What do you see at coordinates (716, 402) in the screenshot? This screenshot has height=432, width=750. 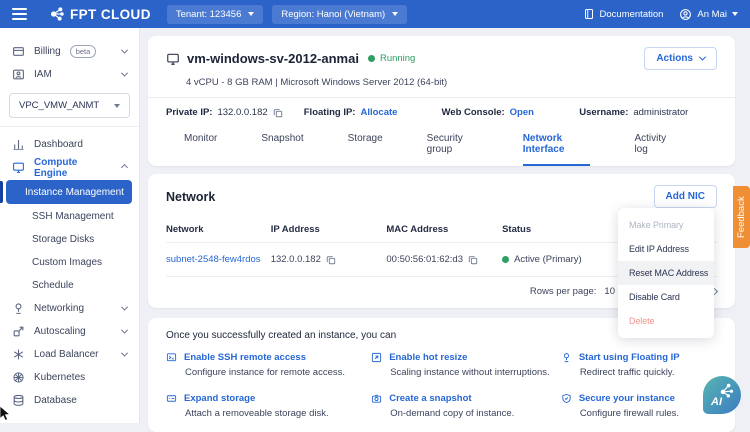 I see `ai-fab-label: AI` at bounding box center [716, 402].